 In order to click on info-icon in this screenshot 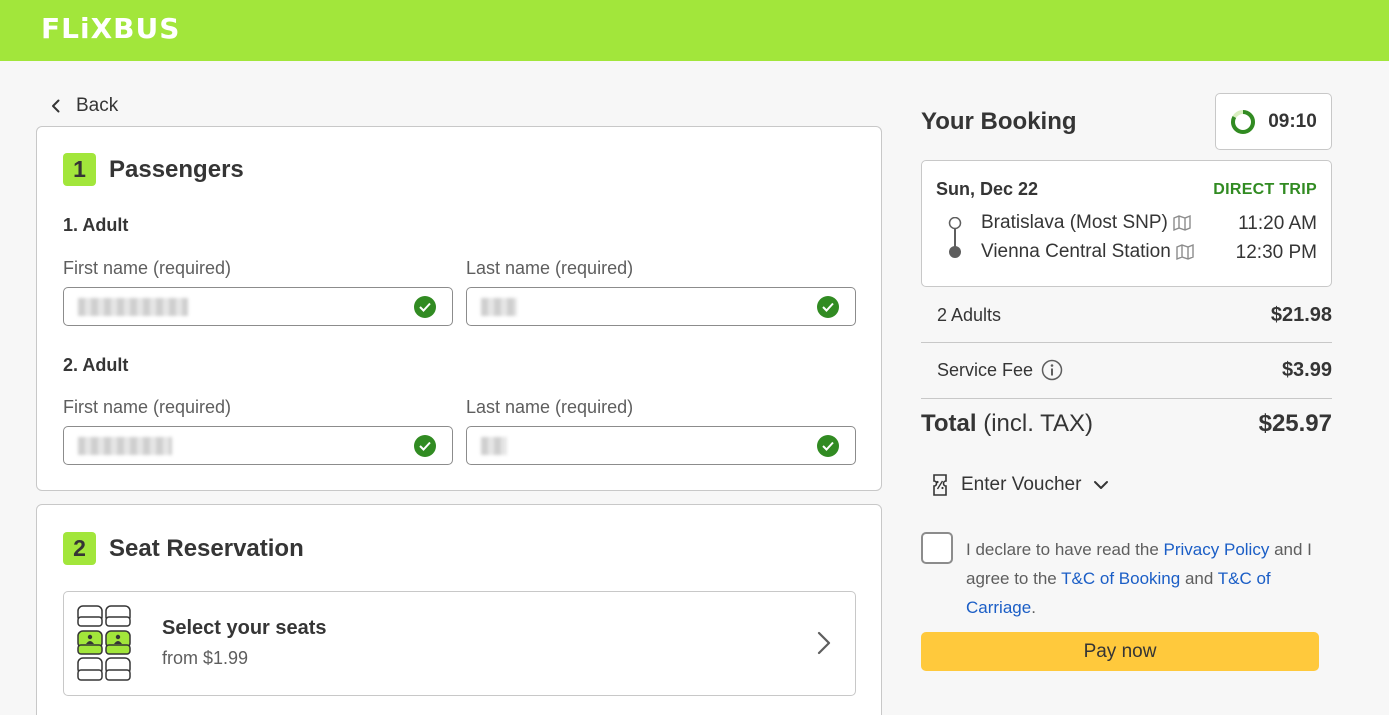, I will do `click(1052, 370)`.